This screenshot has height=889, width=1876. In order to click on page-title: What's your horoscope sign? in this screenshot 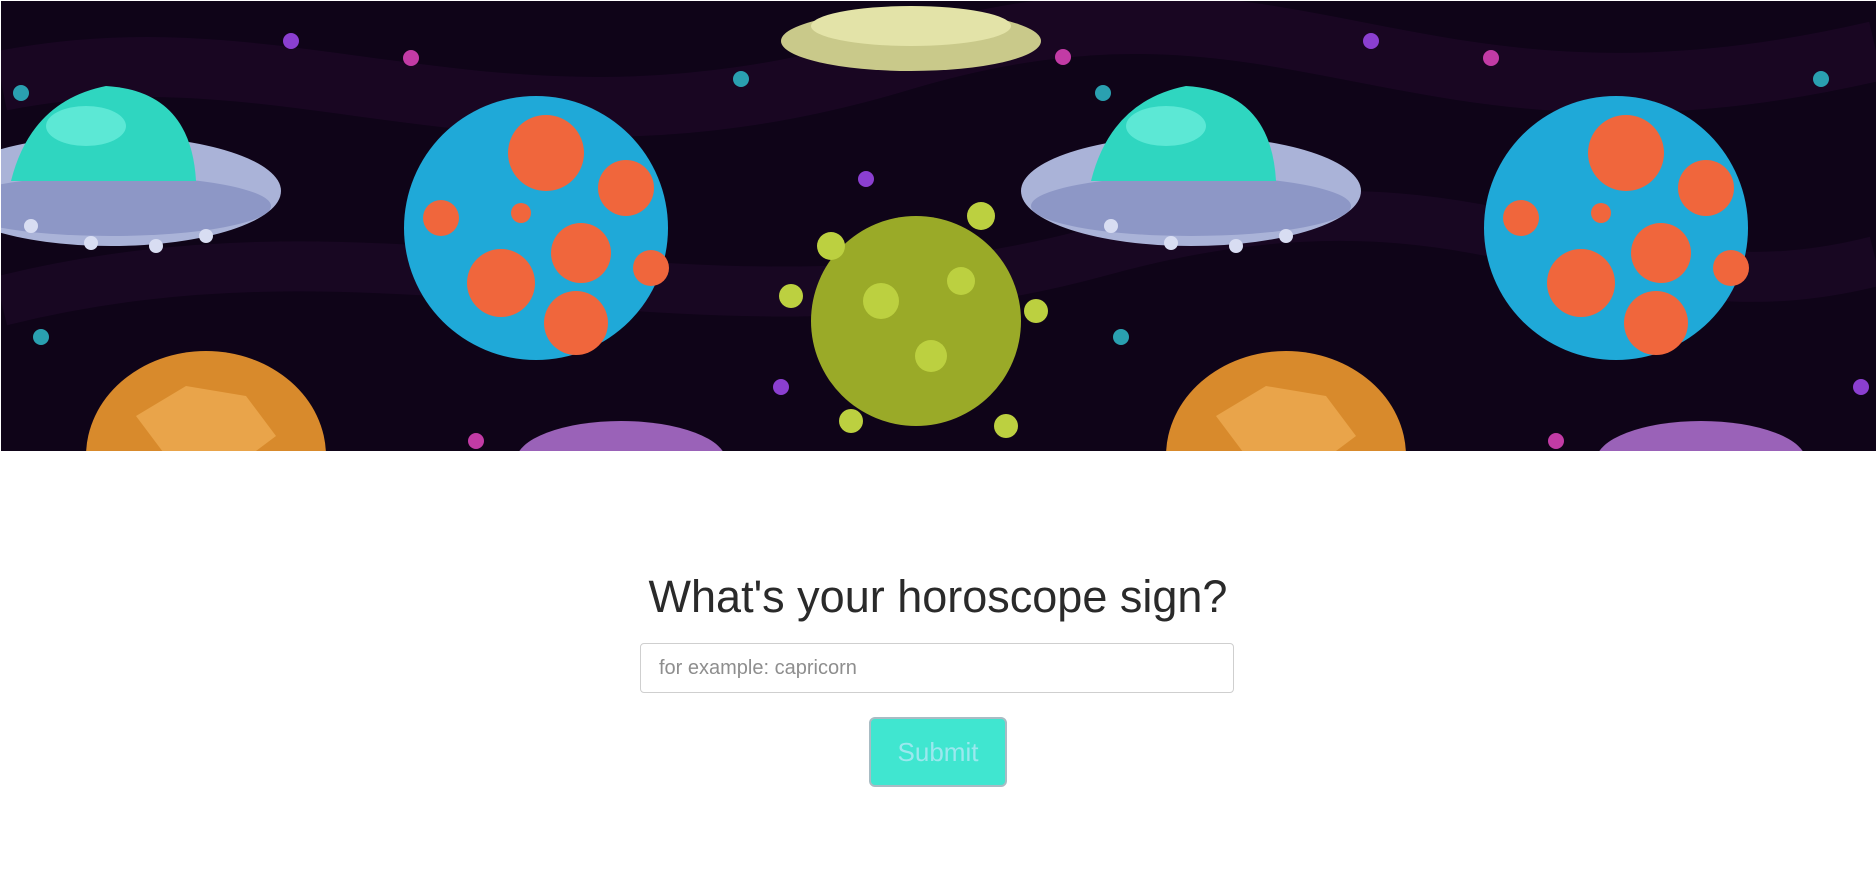, I will do `click(938, 596)`.